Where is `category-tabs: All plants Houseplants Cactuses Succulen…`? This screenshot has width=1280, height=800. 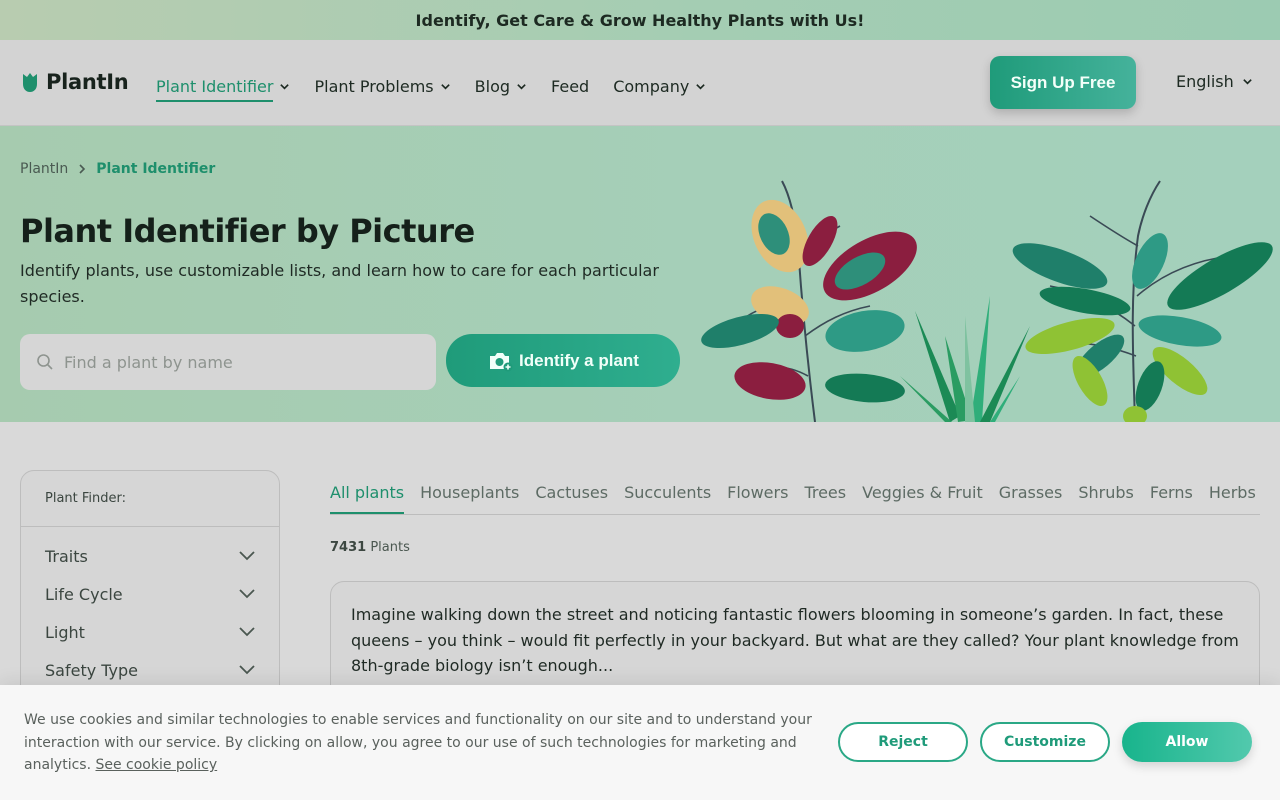
category-tabs: All plants Houseplants Cactuses Succulen… is located at coordinates (795, 497).